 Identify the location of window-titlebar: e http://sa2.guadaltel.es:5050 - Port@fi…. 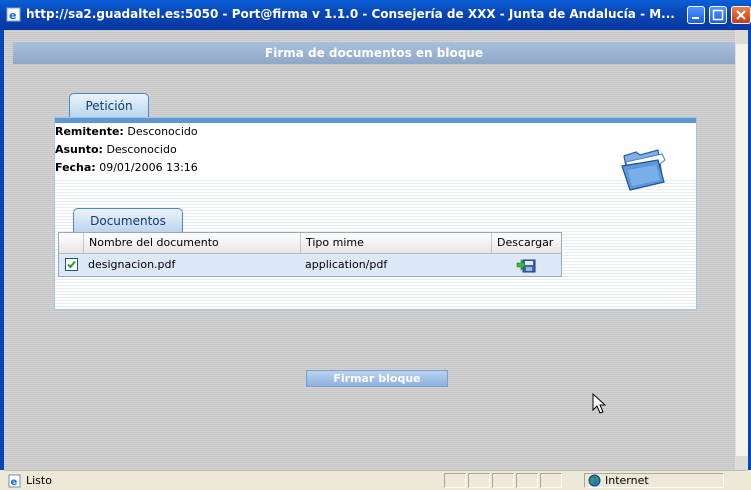
(375, 15).